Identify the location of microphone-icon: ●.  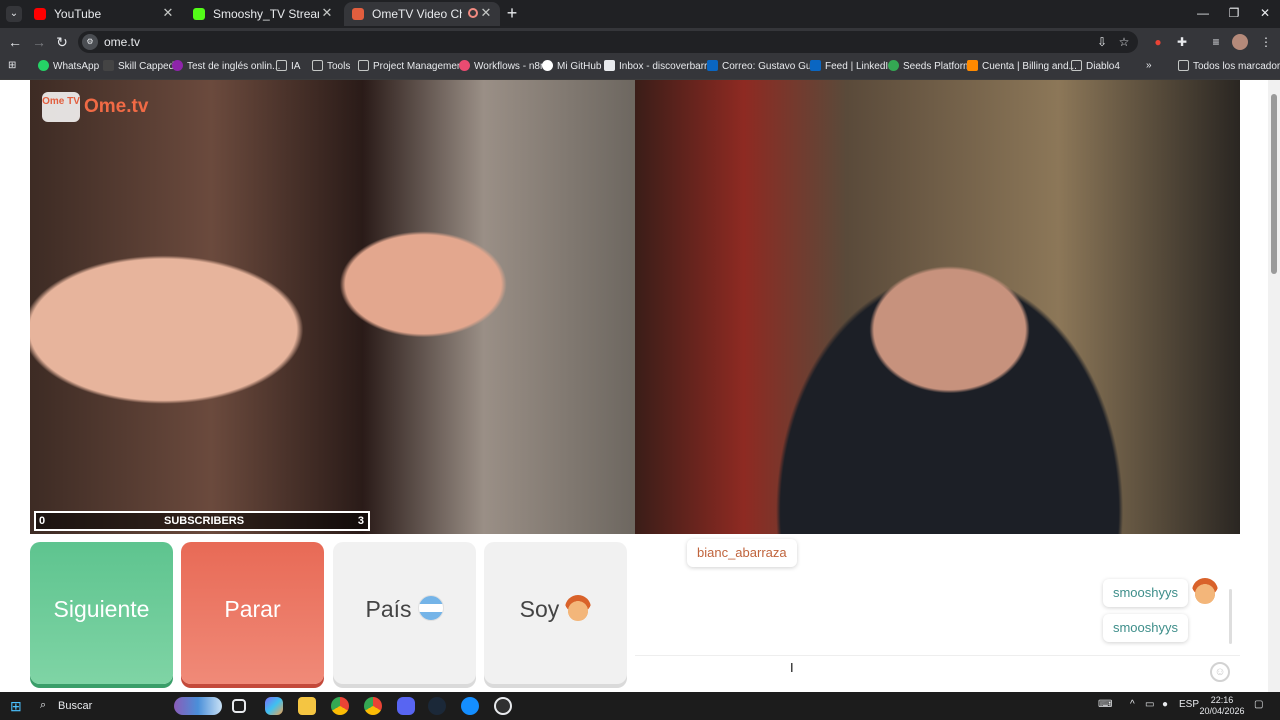
(1165, 704).